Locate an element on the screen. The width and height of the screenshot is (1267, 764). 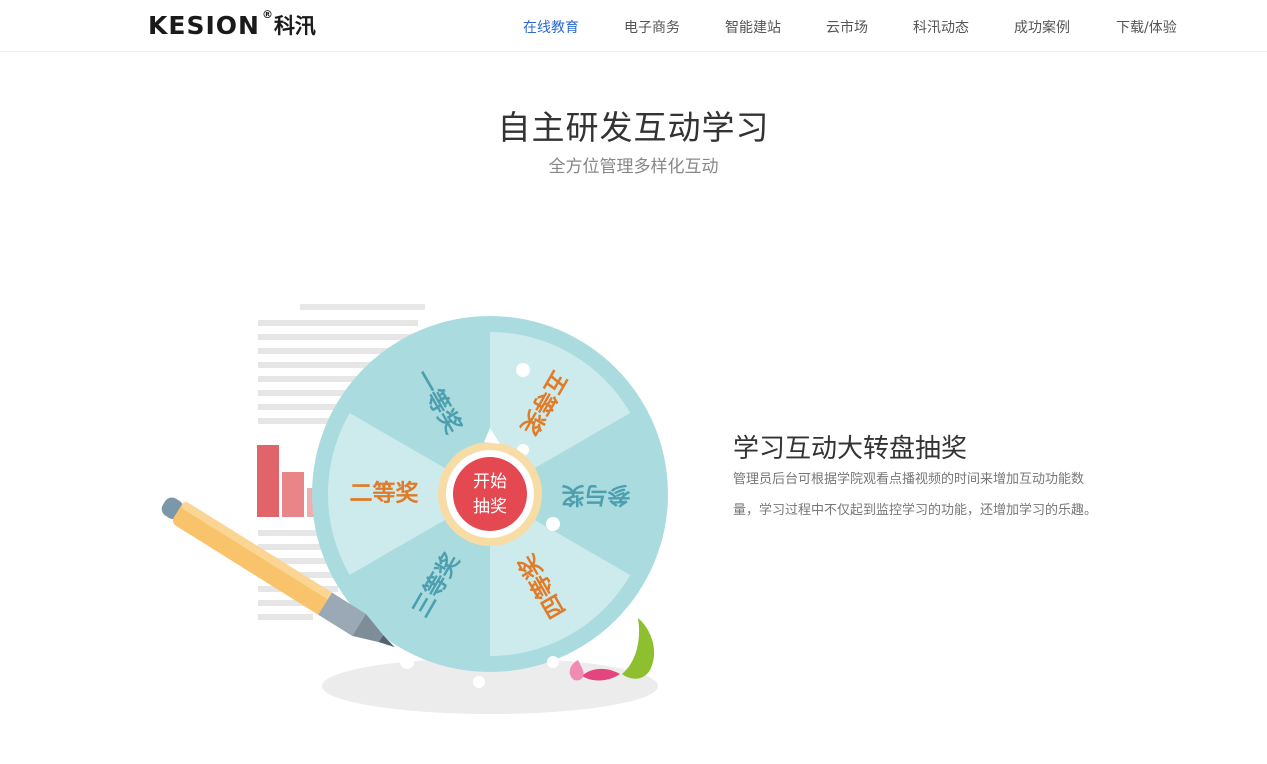
main-nav: 在线教育 电子商务 智能建站 云市场 科汛动态 成功案例 下载/体验 is located at coordinates (633, 25).